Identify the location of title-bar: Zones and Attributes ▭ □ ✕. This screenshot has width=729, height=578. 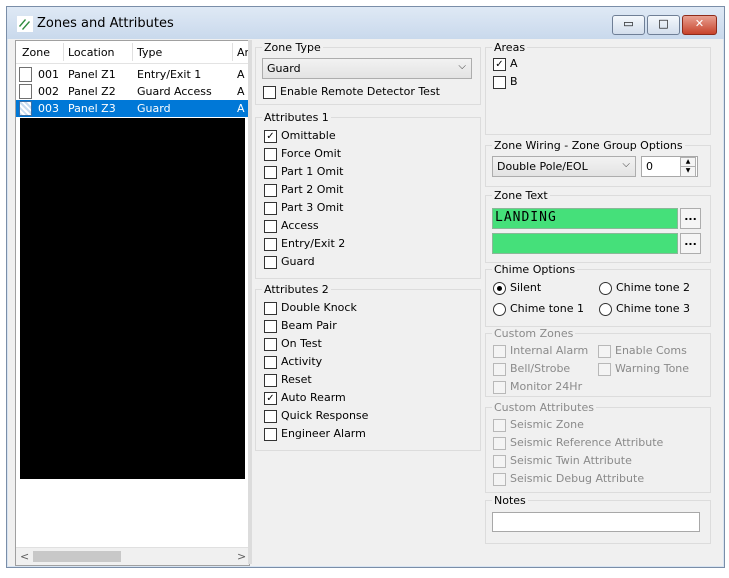
(365, 23).